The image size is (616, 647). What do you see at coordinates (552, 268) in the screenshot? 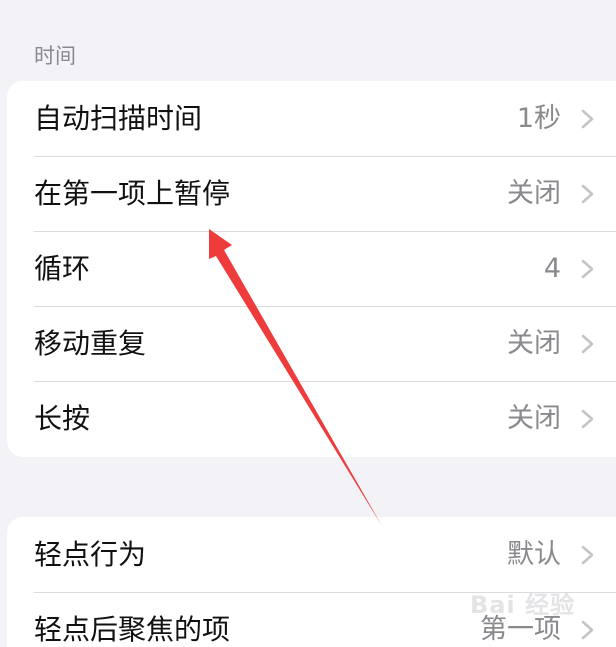
I see `setting-value: 4` at bounding box center [552, 268].